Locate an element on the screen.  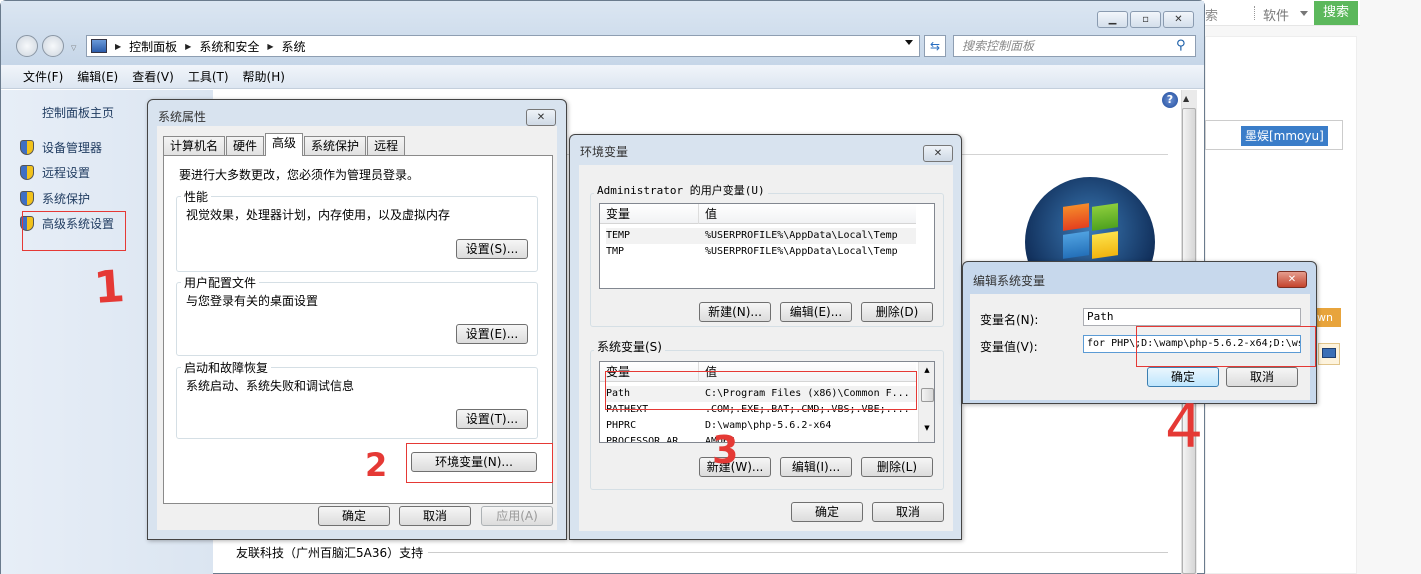
list-item: TEMP %USERPROFILE%\AppData\Local\Temp is located at coordinates (761, 236).